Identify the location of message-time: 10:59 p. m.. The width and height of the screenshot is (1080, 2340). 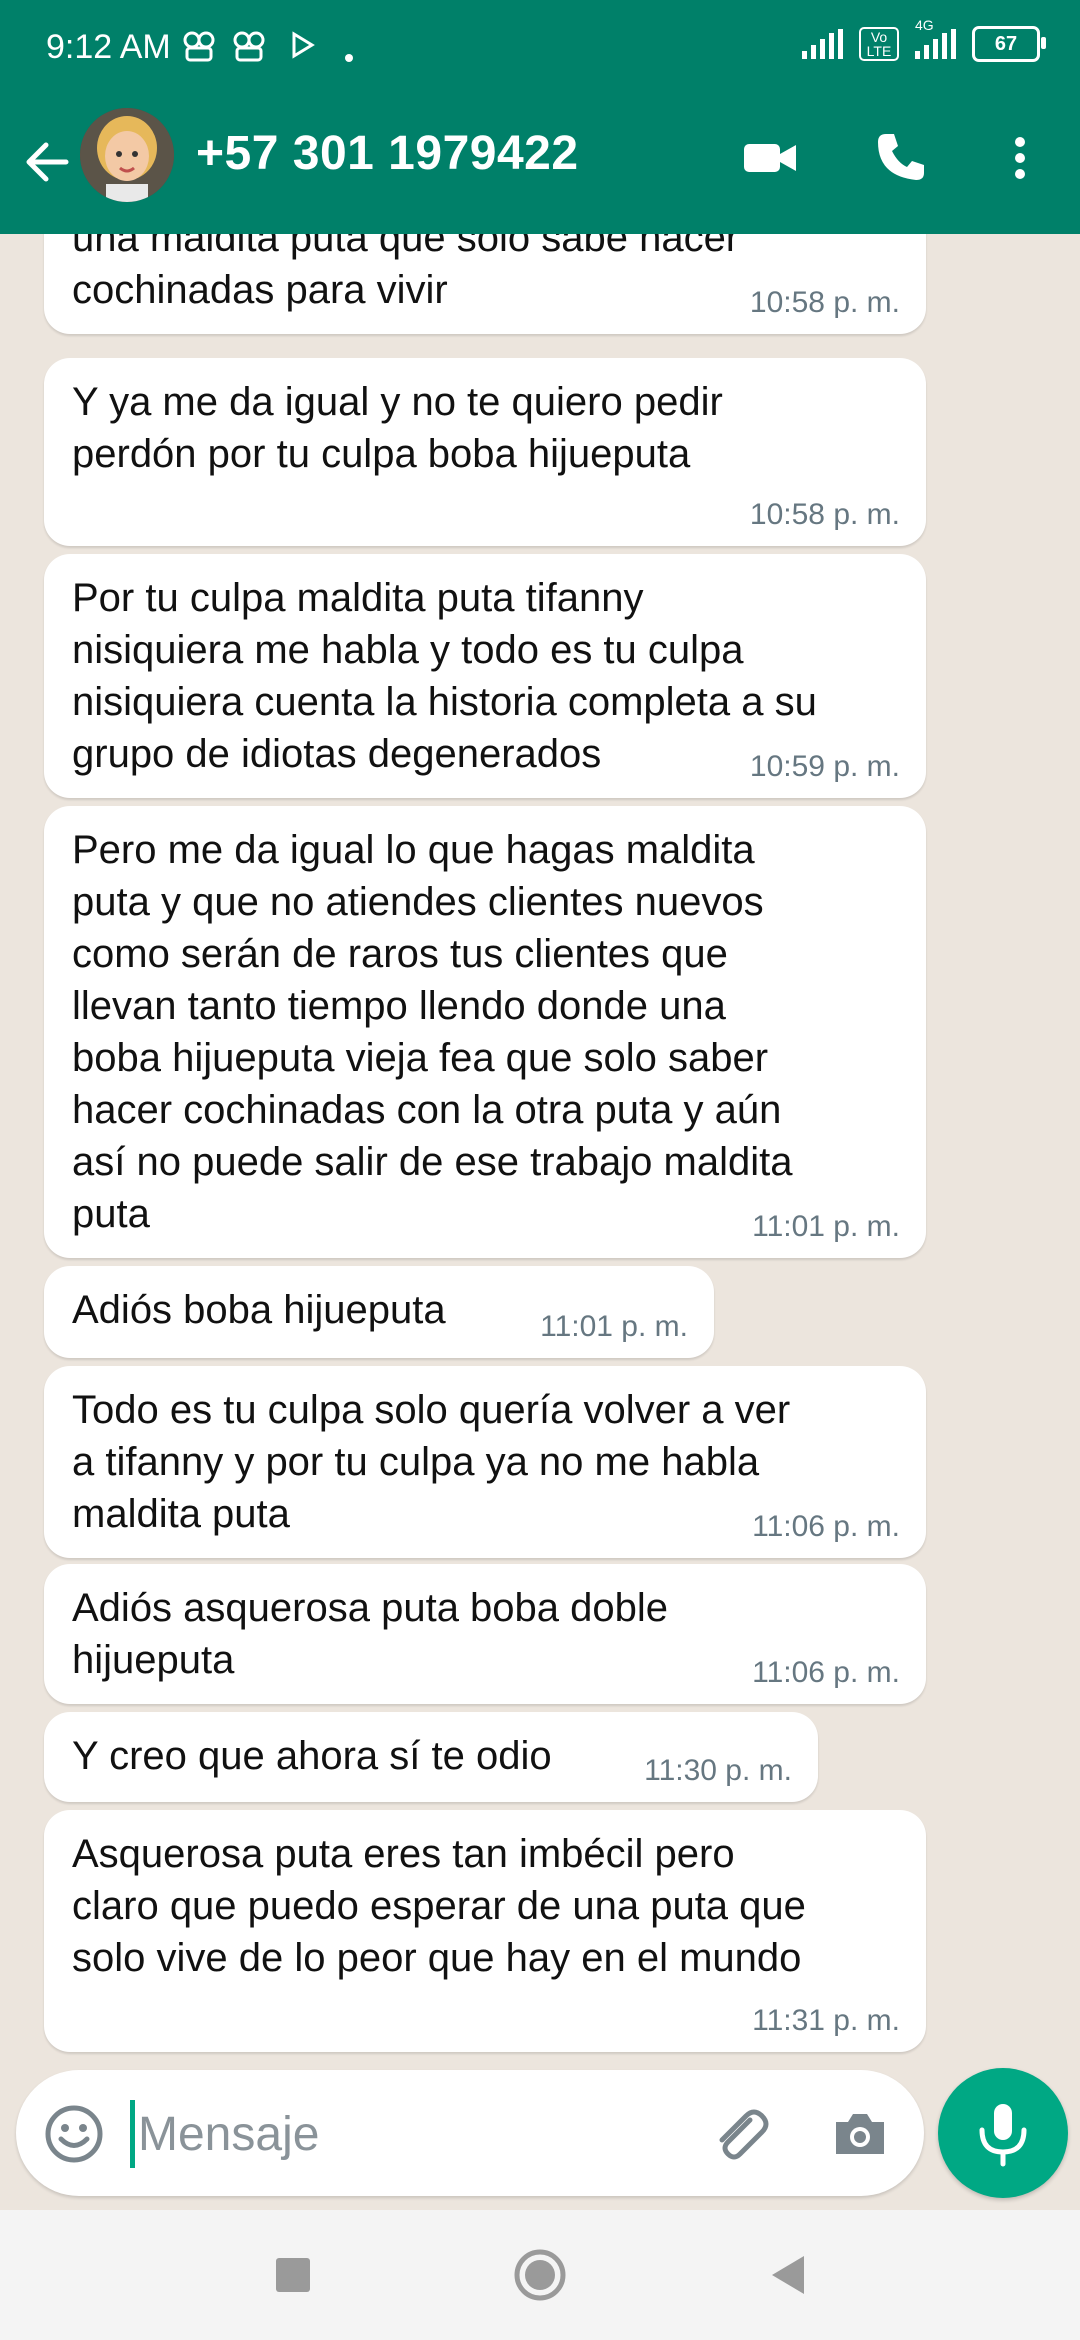
(824, 766).